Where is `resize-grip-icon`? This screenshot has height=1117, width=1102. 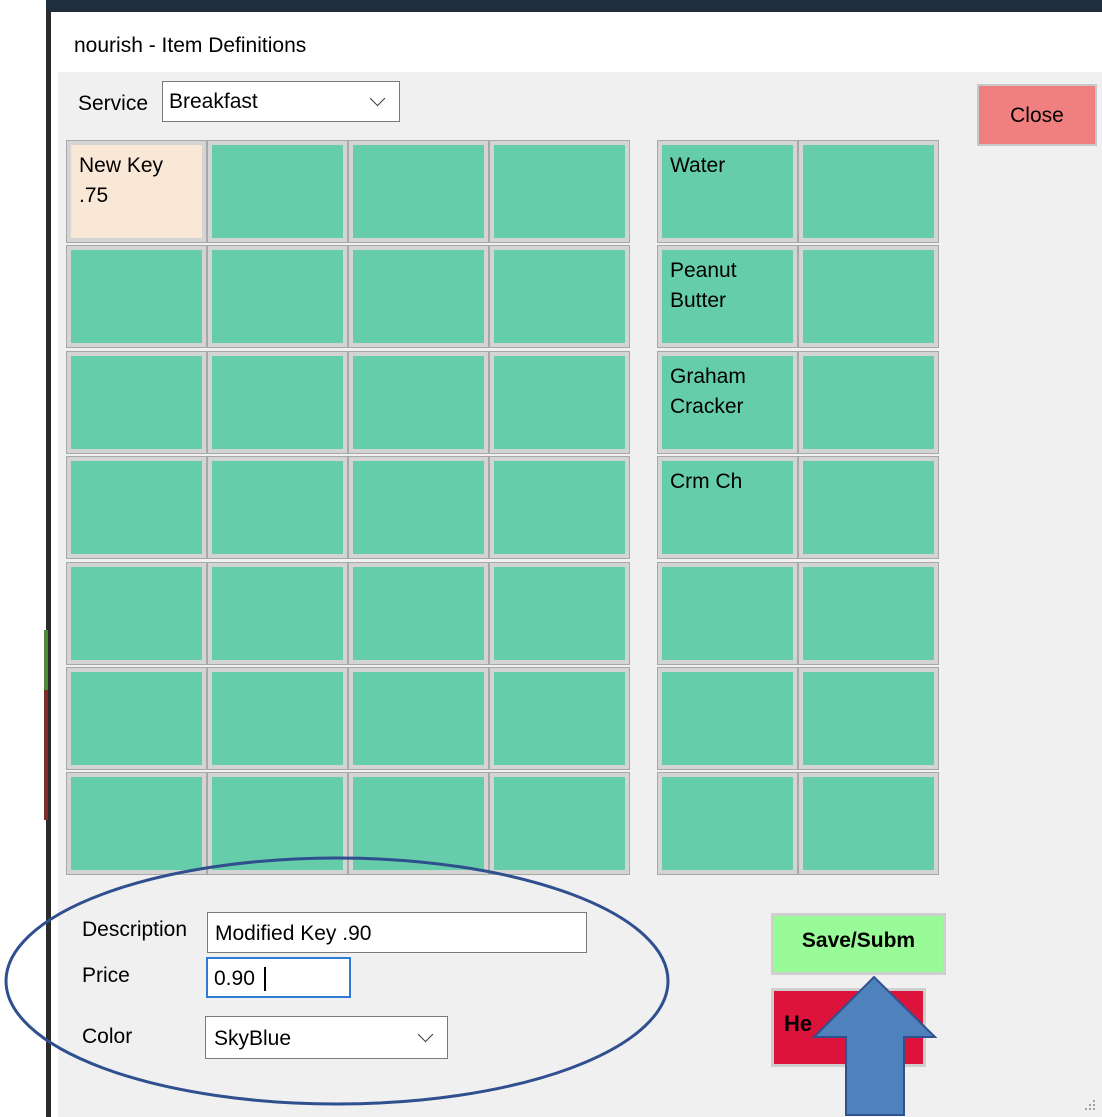
resize-grip-icon is located at coordinates (1089, 1104).